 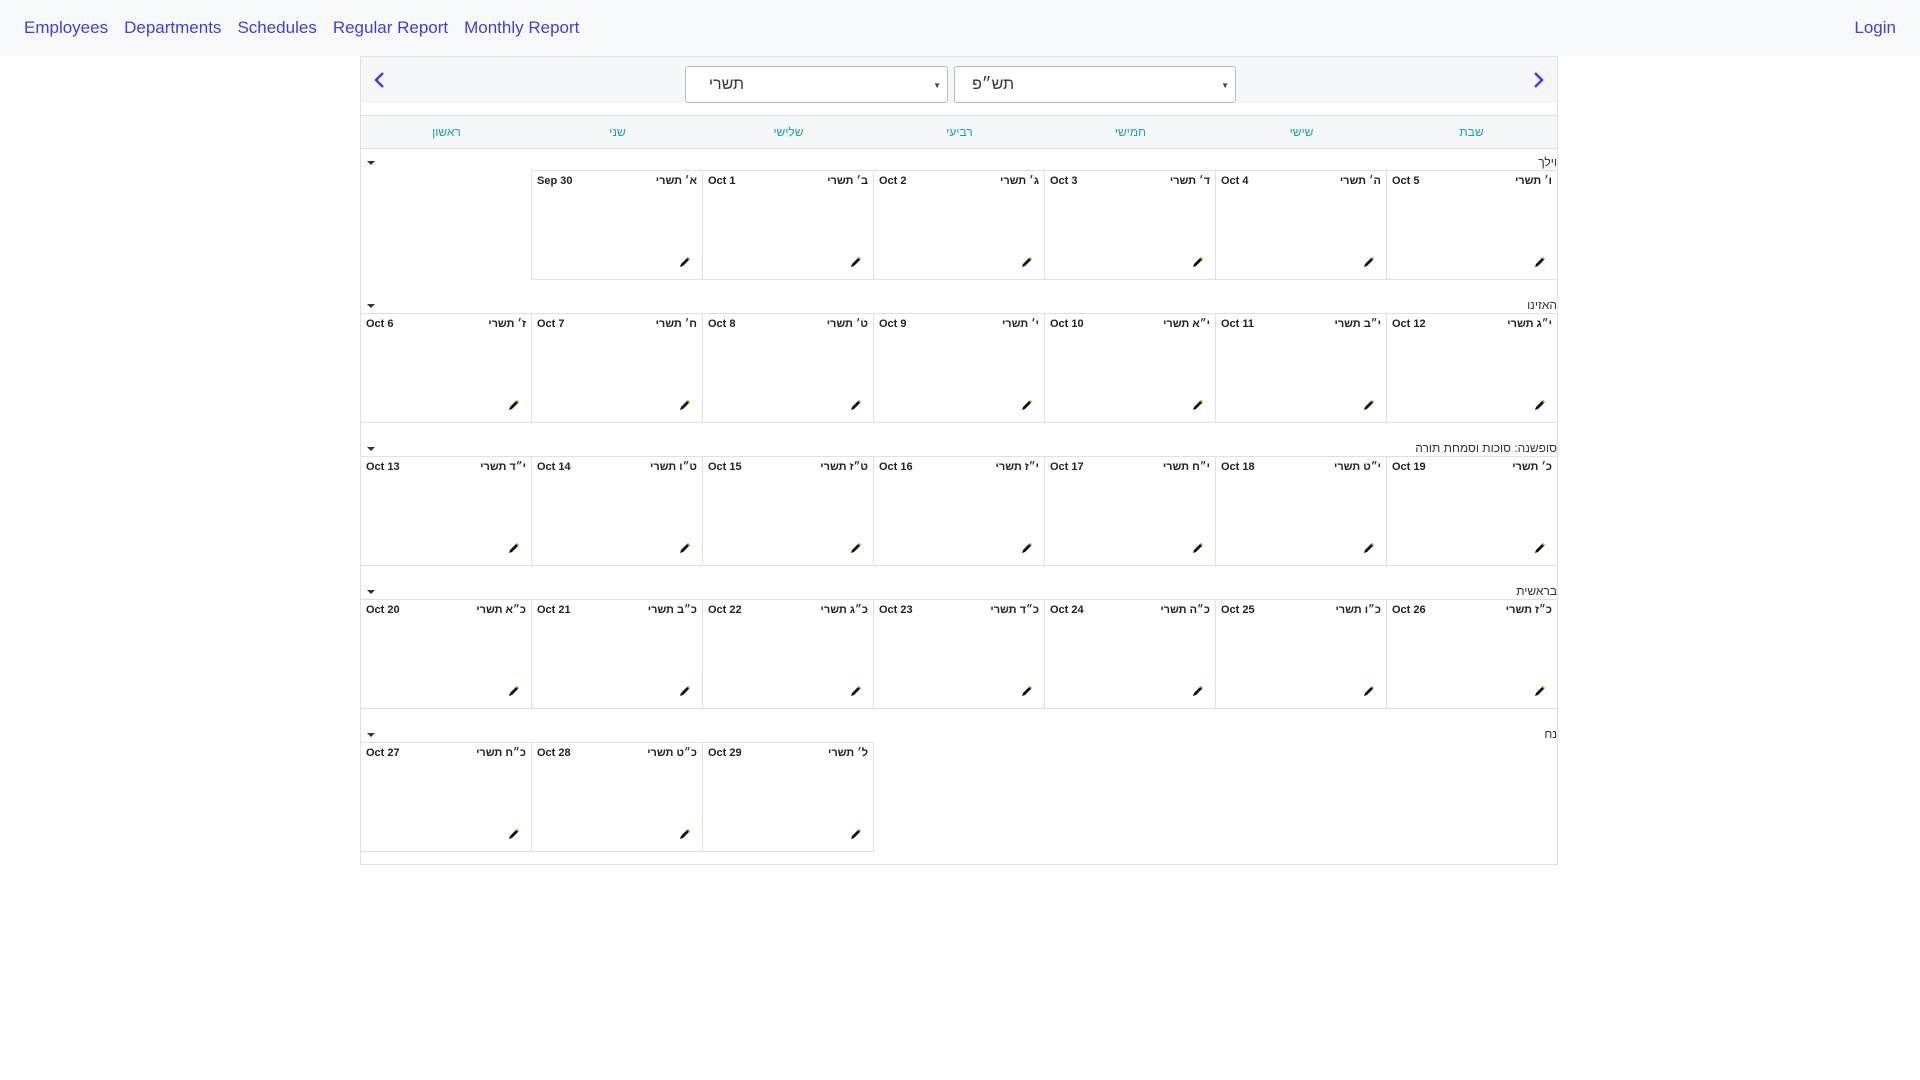 What do you see at coordinates (1130, 368) in the screenshot?
I see `day-cell: Oct 10 י״א תשרי` at bounding box center [1130, 368].